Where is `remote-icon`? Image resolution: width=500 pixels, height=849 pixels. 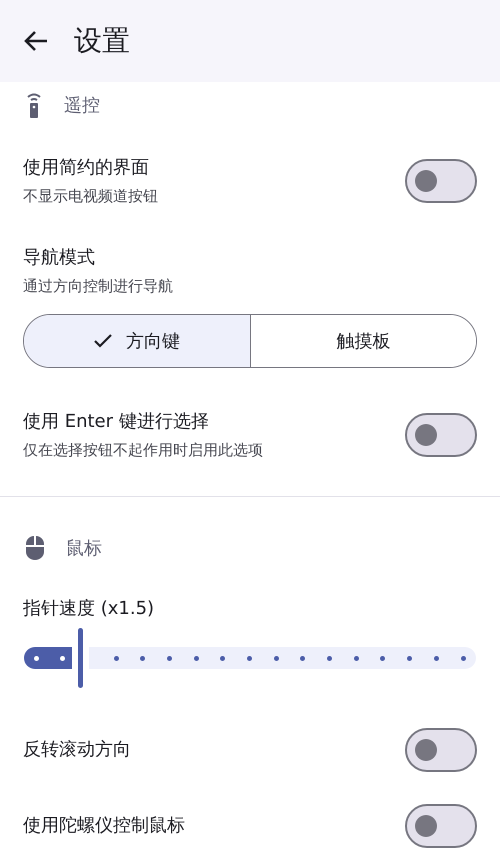 remote-icon is located at coordinates (34, 105).